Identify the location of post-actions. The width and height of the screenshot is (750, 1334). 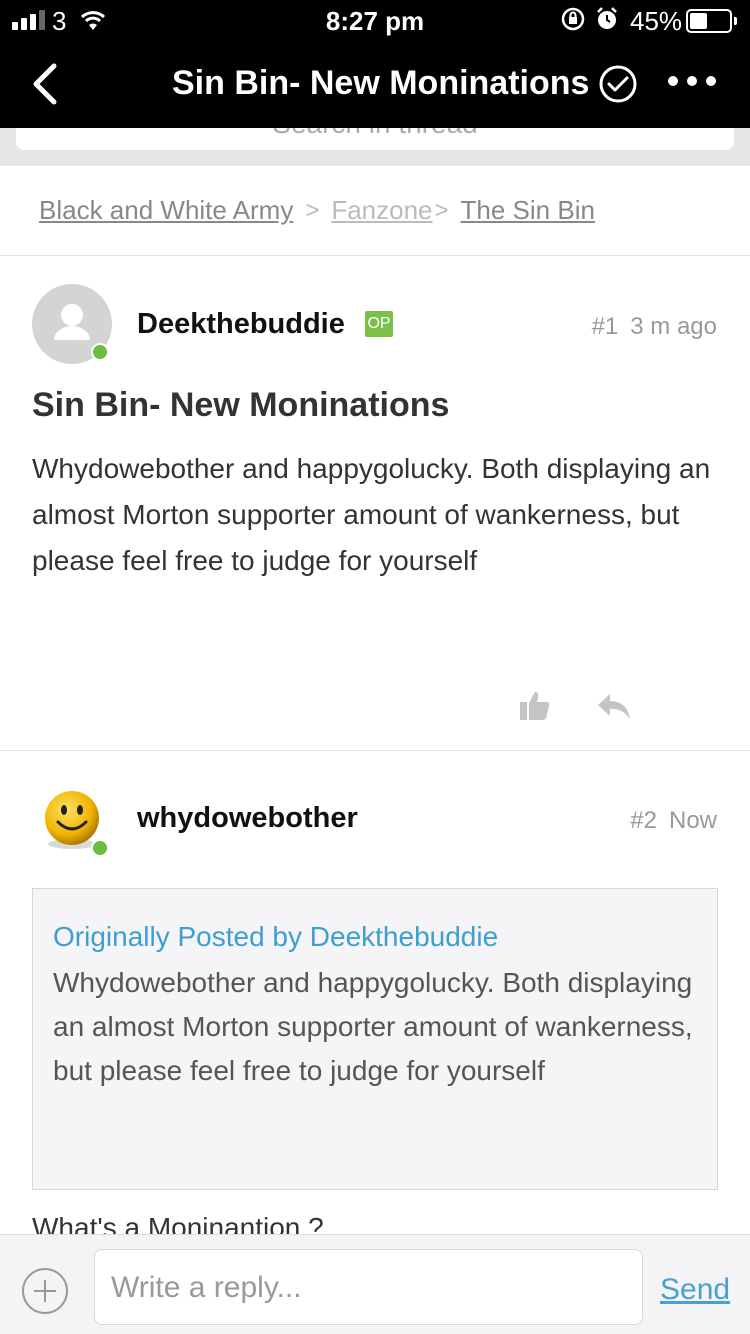
(375, 708).